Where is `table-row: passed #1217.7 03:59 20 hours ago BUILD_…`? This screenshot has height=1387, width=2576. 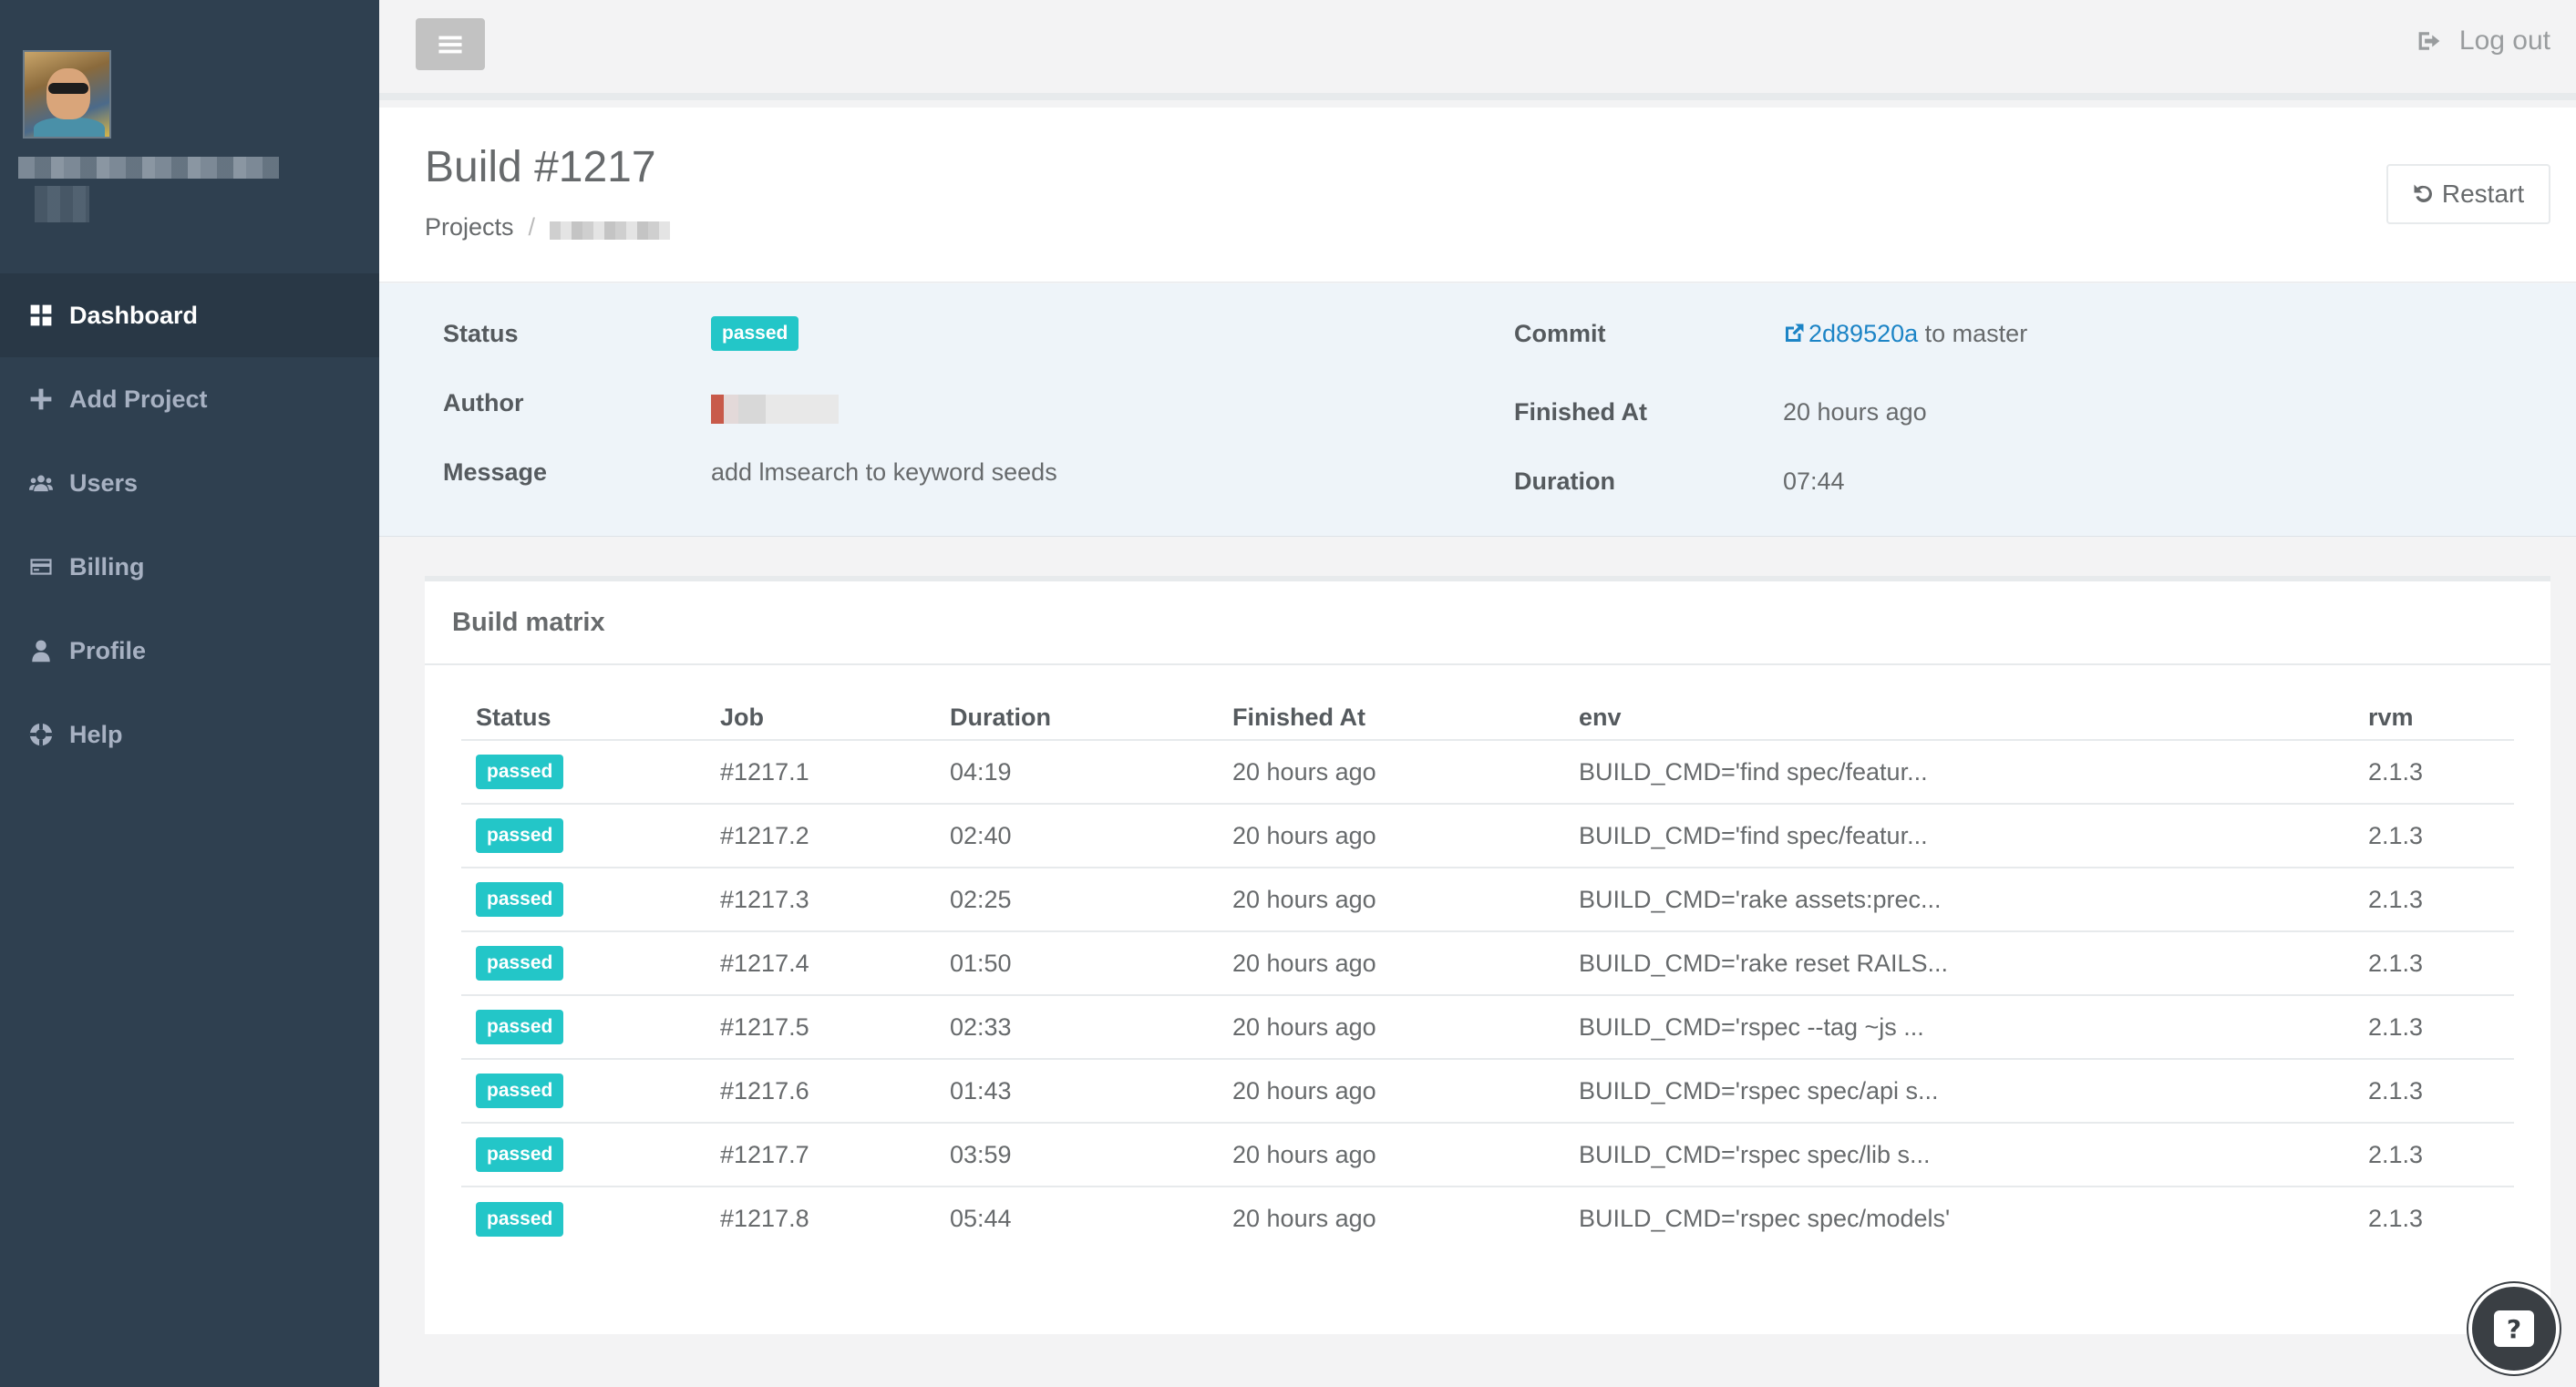 table-row: passed #1217.7 03:59 20 hours ago BUILD_… is located at coordinates (1487, 1155).